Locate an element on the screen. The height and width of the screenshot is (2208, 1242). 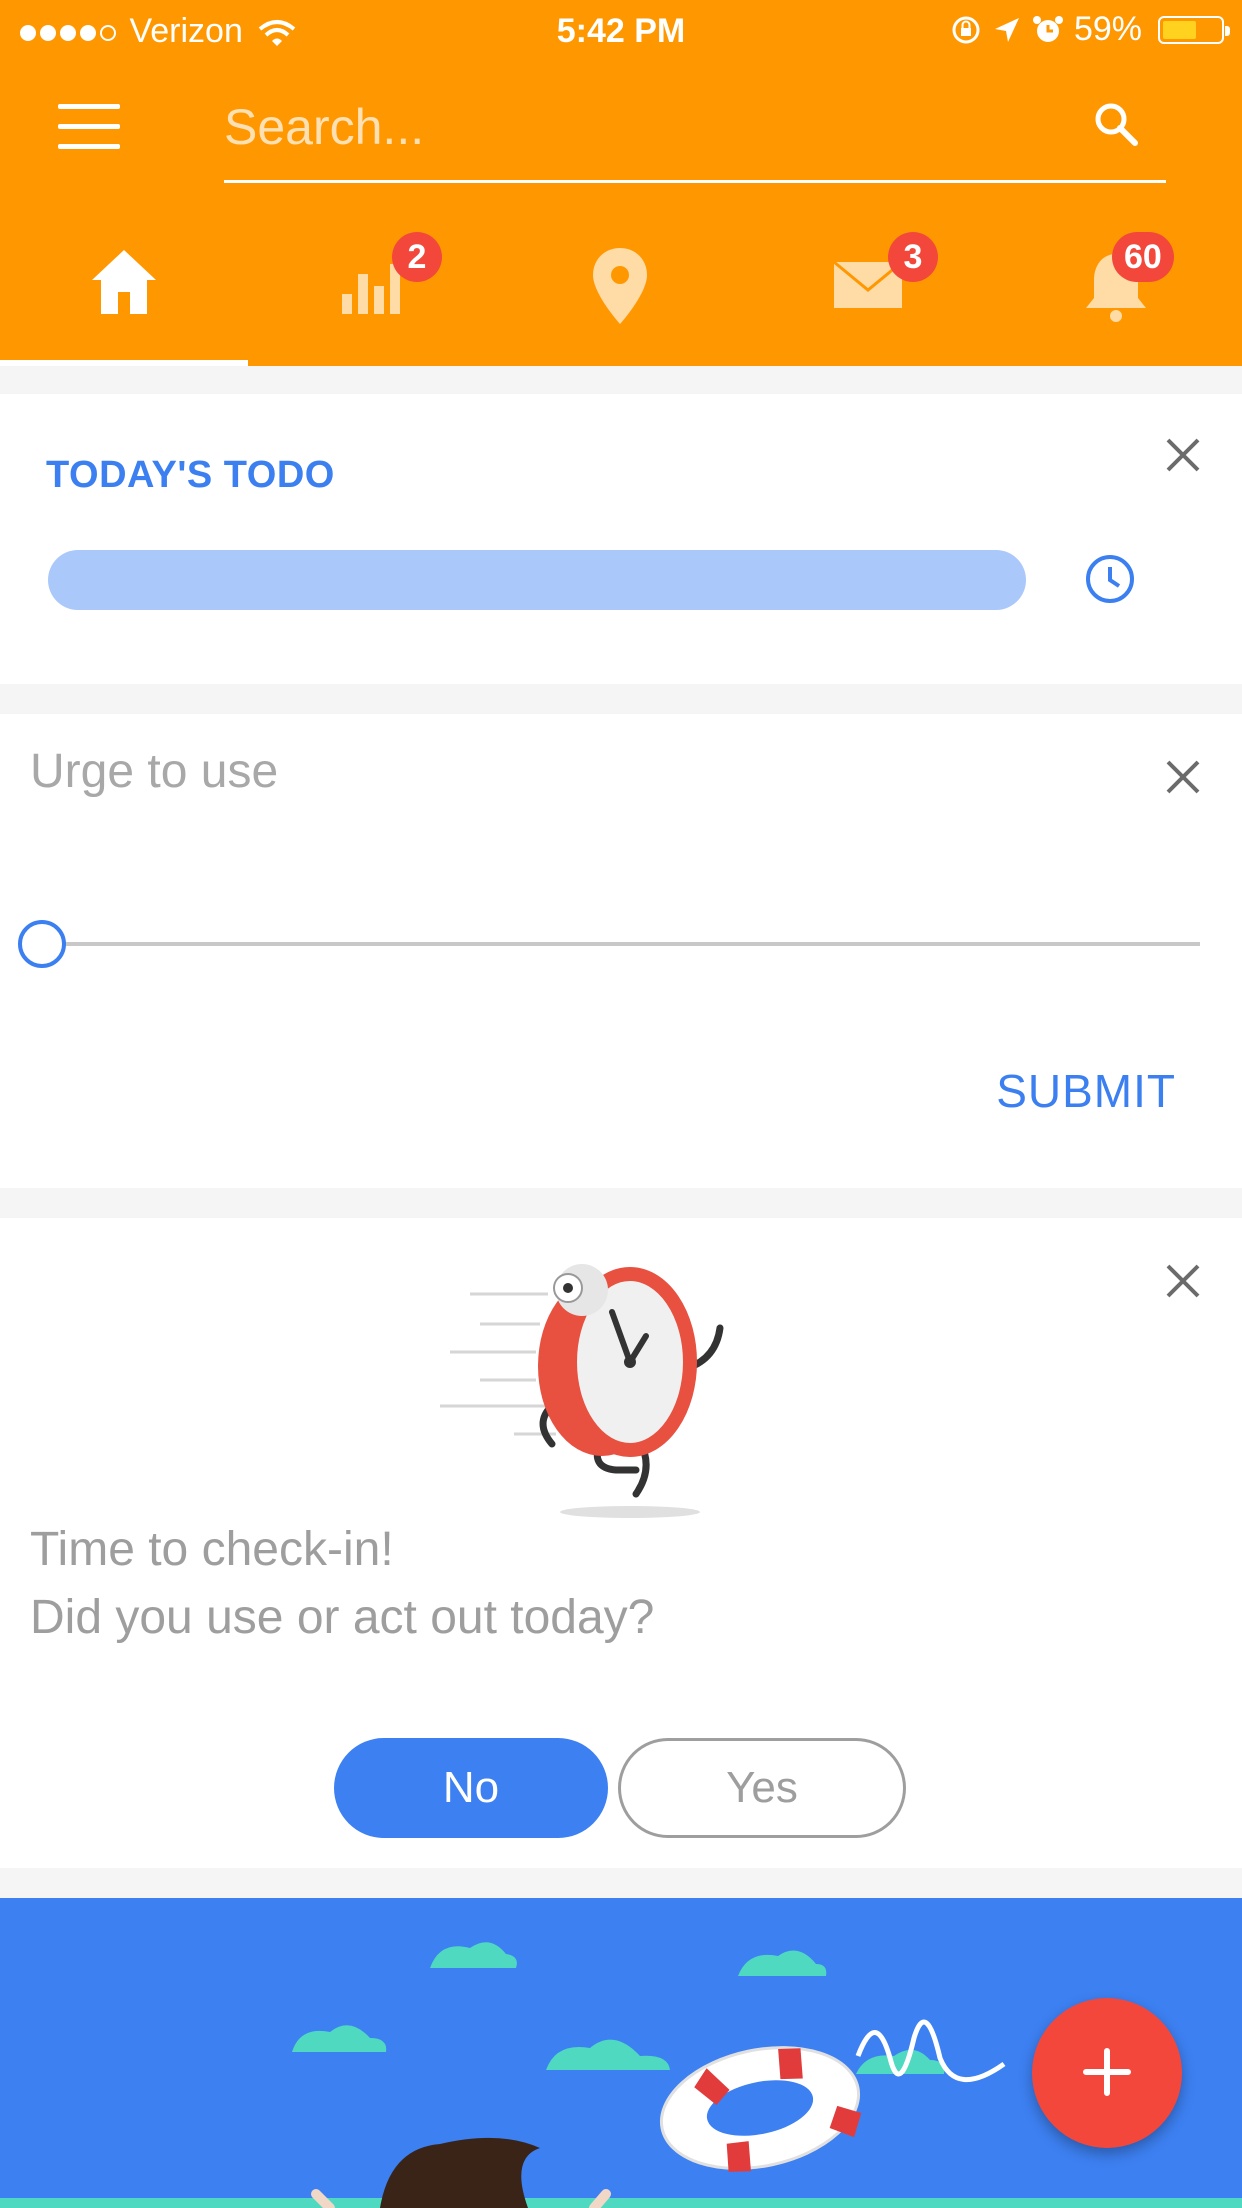
add-button is located at coordinates (1107, 2073).